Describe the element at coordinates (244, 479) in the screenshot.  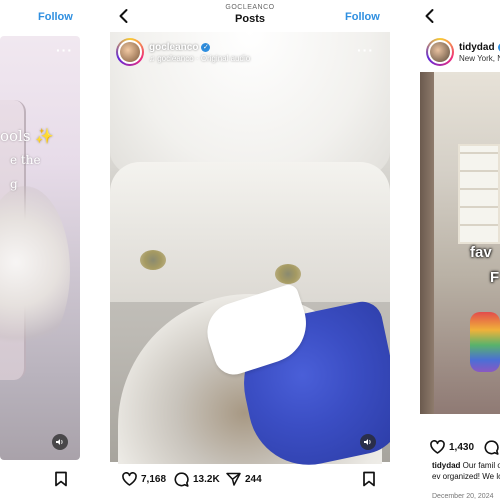
I see `share-button: 244` at that location.